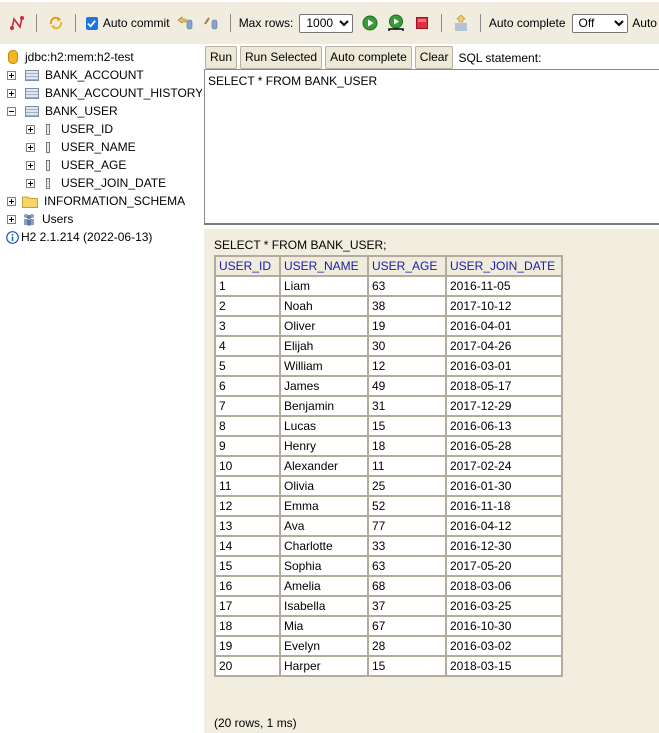 The image size is (659, 733). Describe the element at coordinates (388, 626) in the screenshot. I see `table-row: 18 Mia 67 2016-10-30` at that location.